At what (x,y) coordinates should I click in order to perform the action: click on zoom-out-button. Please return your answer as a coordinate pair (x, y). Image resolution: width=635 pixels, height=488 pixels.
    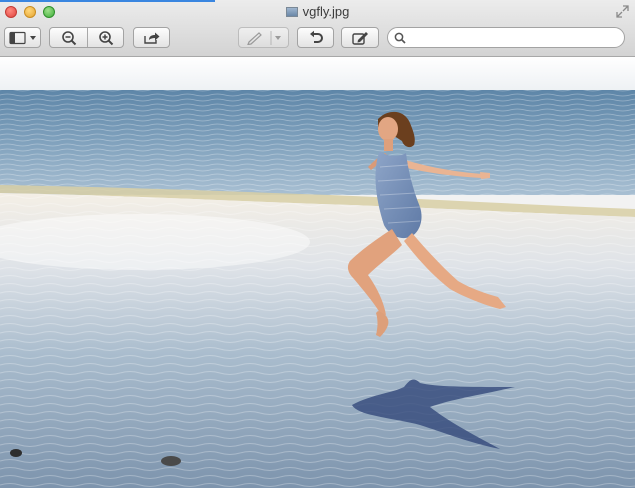
    Looking at the image, I should click on (68, 37).